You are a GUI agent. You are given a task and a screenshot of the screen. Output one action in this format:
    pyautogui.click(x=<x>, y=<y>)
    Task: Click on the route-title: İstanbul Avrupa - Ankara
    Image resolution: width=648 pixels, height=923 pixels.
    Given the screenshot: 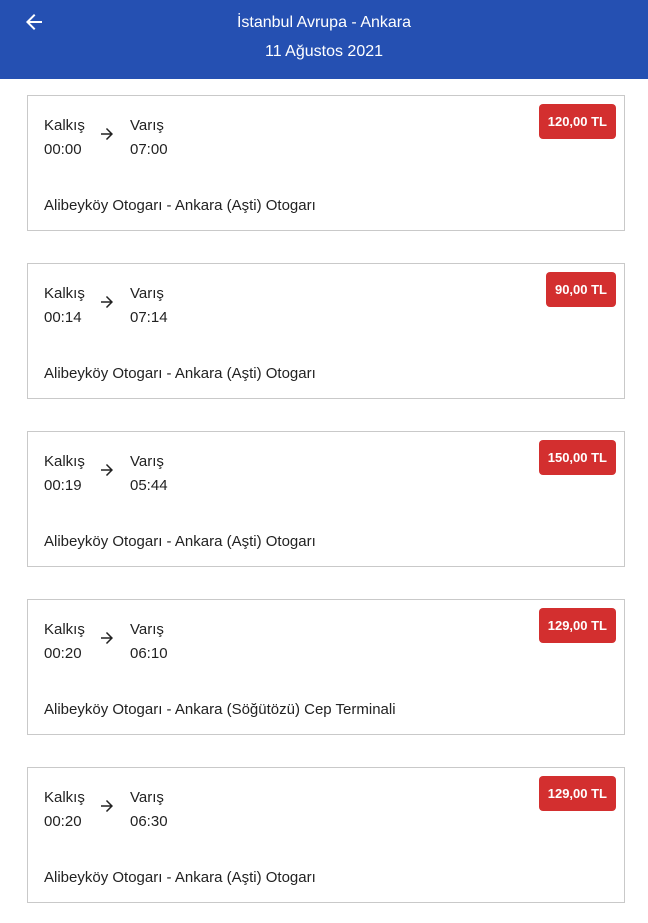 What is the action you would take?
    pyautogui.click(x=324, y=22)
    